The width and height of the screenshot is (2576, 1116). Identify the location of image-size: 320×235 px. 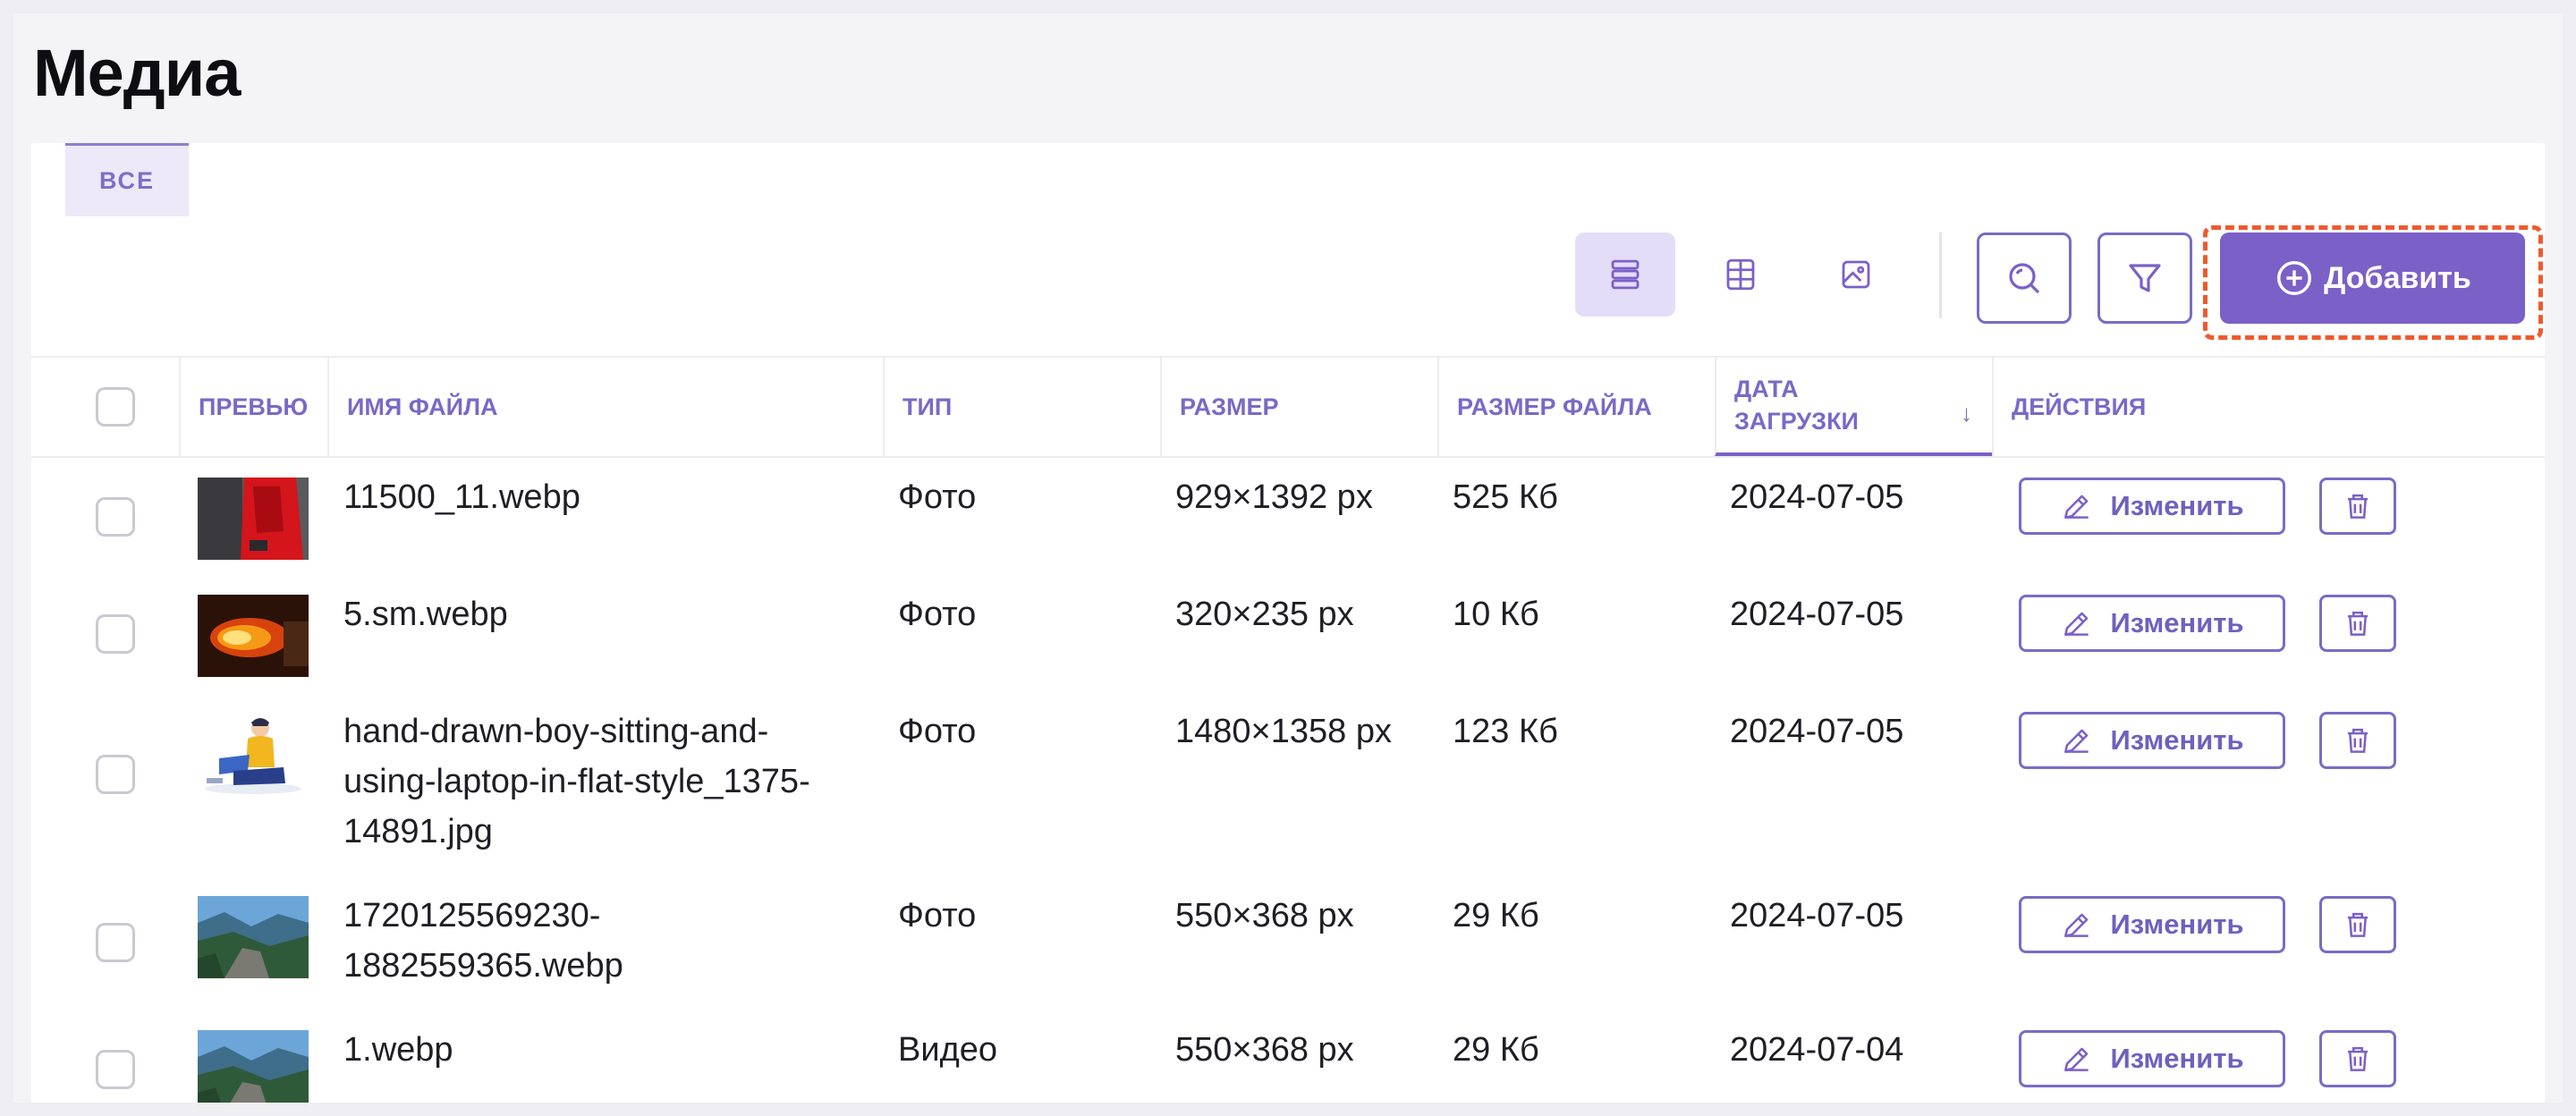
(1264, 614).